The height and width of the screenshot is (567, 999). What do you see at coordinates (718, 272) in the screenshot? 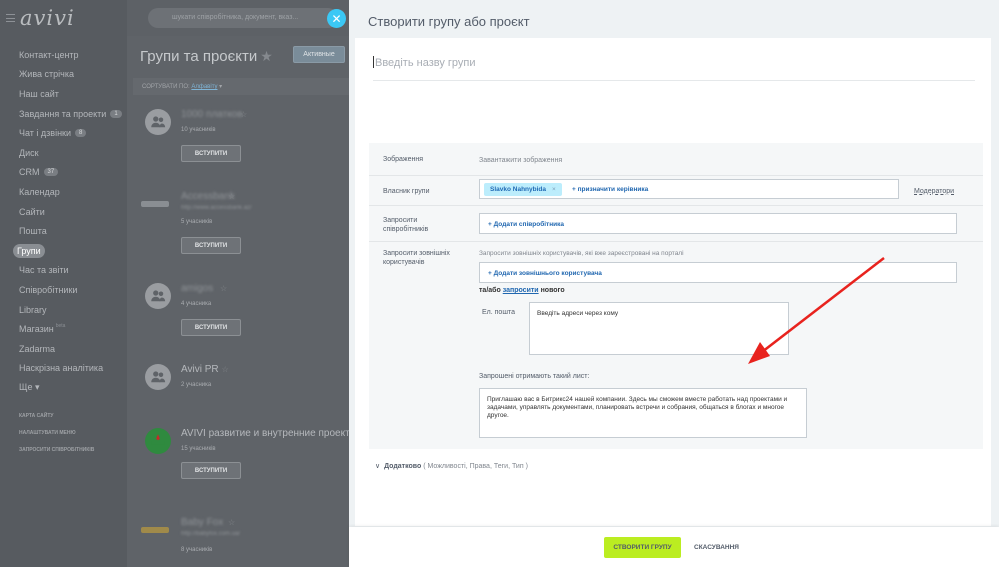
I see `external-users-field: + Додати зовнішнього користувача` at bounding box center [718, 272].